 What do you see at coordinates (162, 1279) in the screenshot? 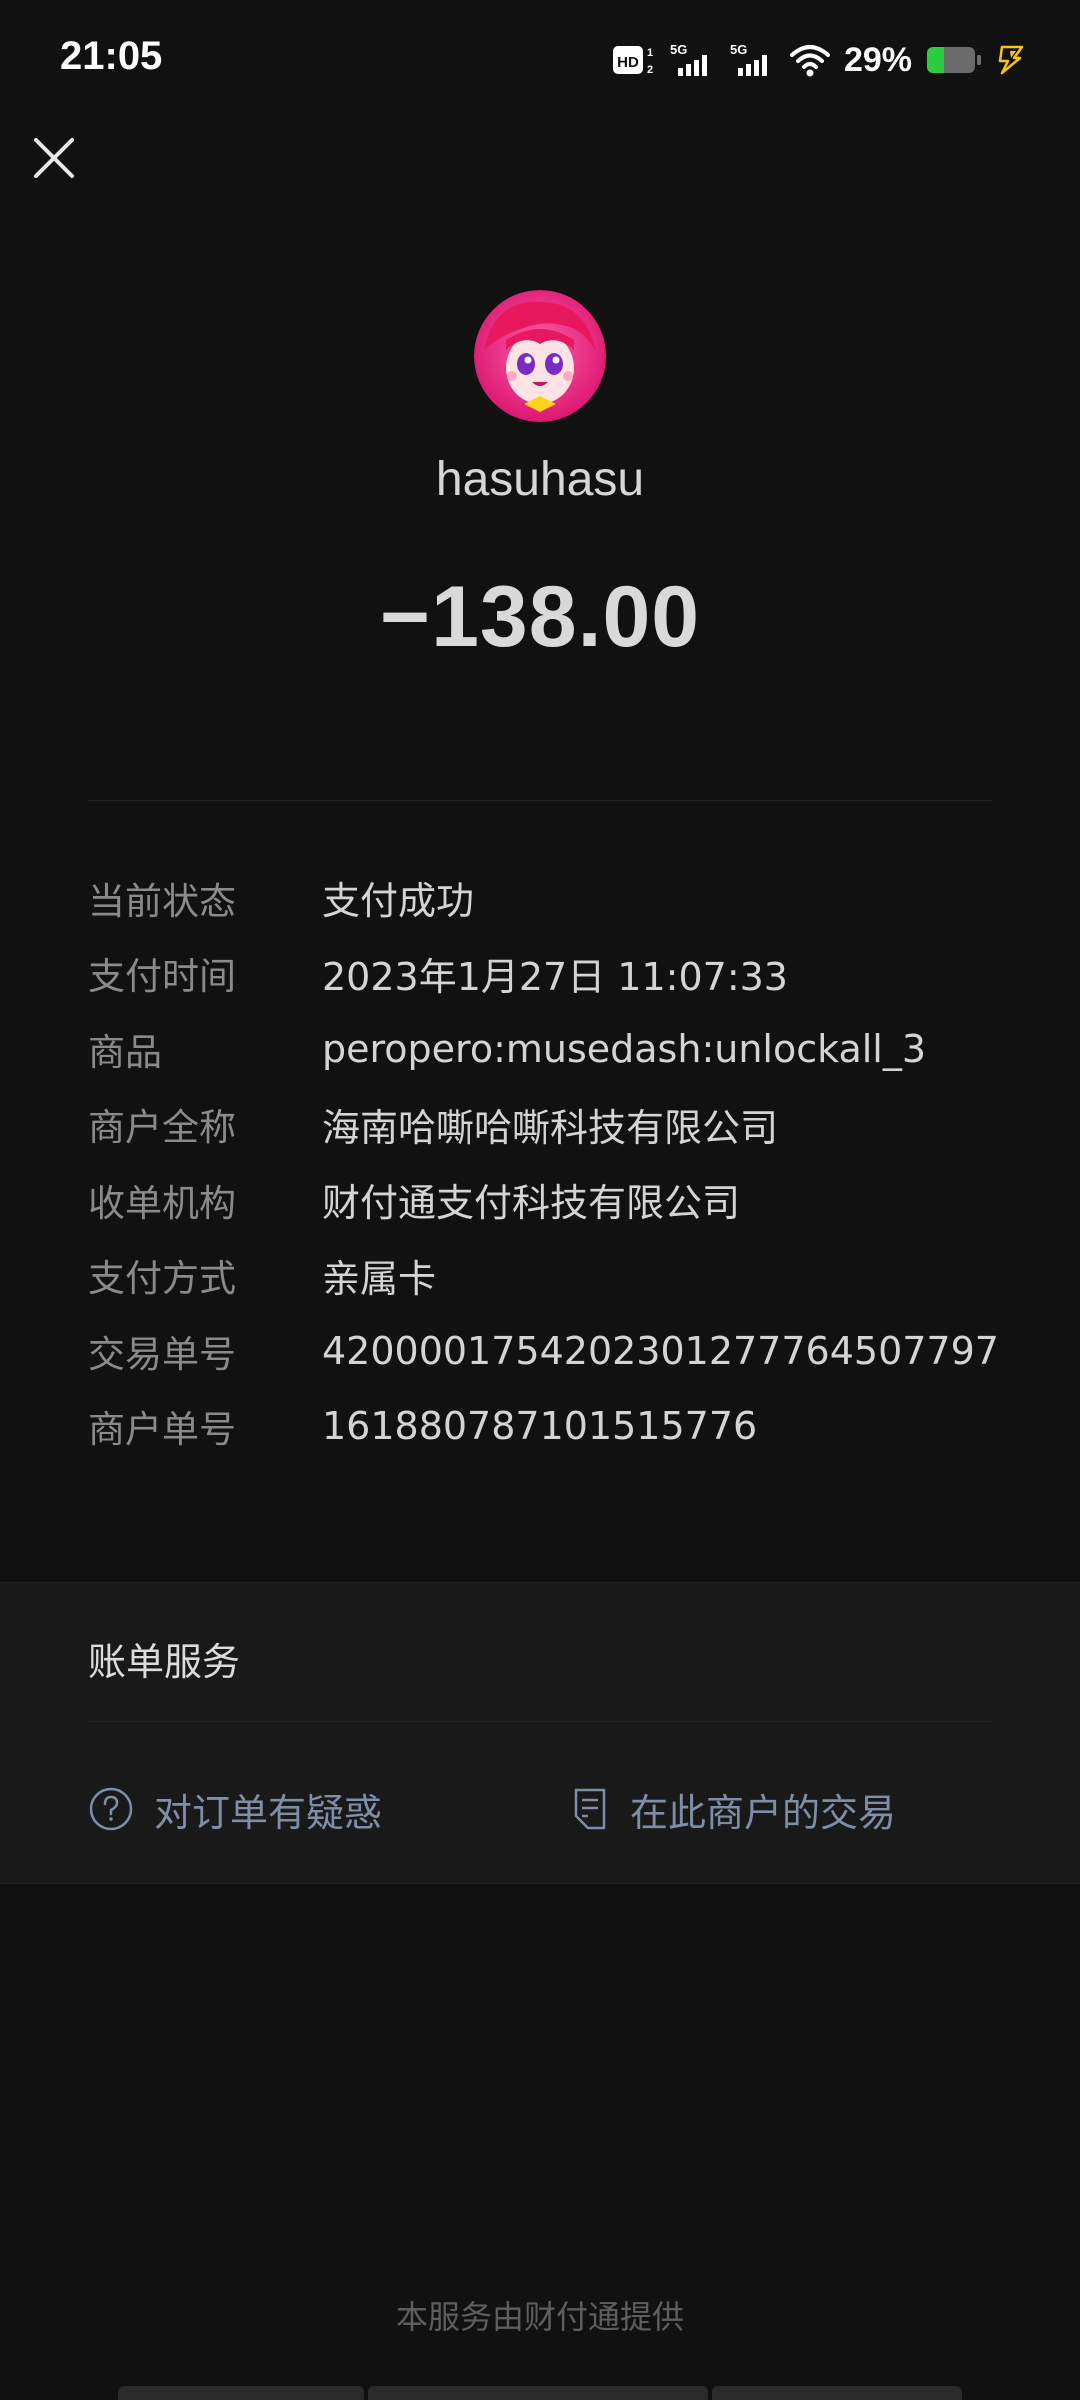
I see `detail-label: 支付方式` at bounding box center [162, 1279].